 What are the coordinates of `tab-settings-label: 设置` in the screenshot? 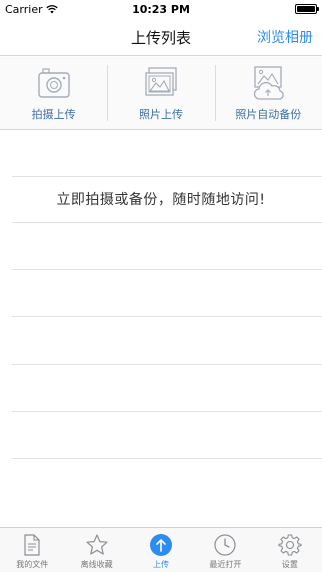 It's located at (289, 564).